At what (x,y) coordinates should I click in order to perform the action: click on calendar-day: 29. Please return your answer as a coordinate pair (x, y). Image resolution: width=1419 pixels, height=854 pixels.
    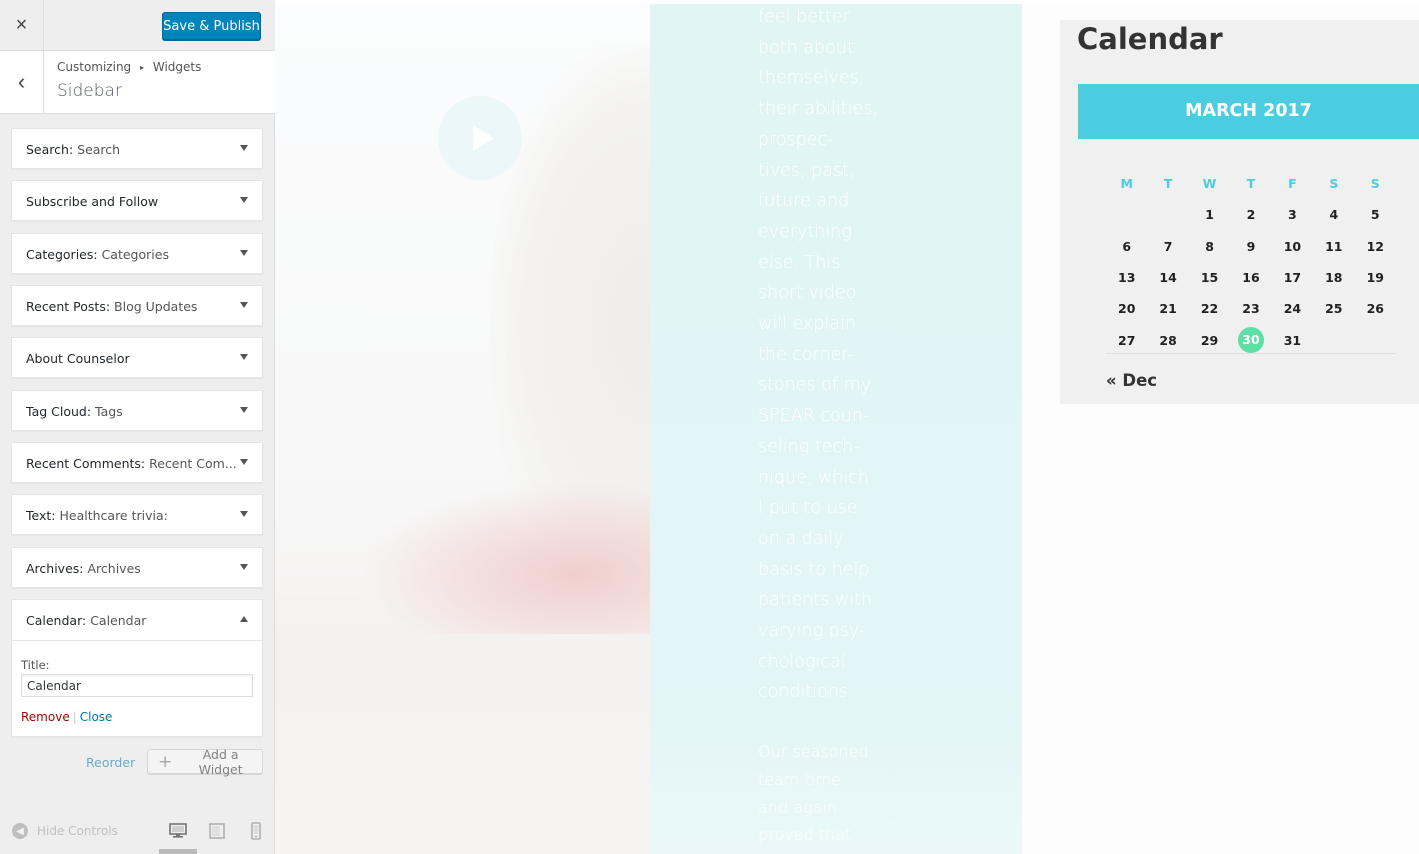
    Looking at the image, I should click on (1209, 340).